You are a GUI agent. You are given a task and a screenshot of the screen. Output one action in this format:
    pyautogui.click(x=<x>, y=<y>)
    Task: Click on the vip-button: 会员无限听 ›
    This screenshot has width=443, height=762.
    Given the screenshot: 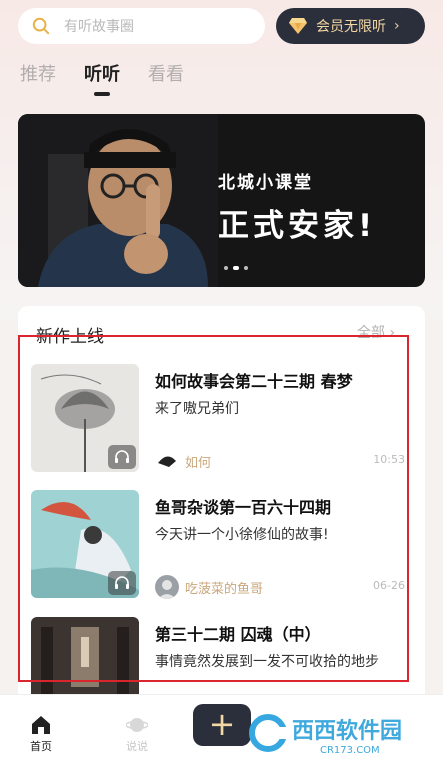 What is the action you would take?
    pyautogui.click(x=350, y=26)
    